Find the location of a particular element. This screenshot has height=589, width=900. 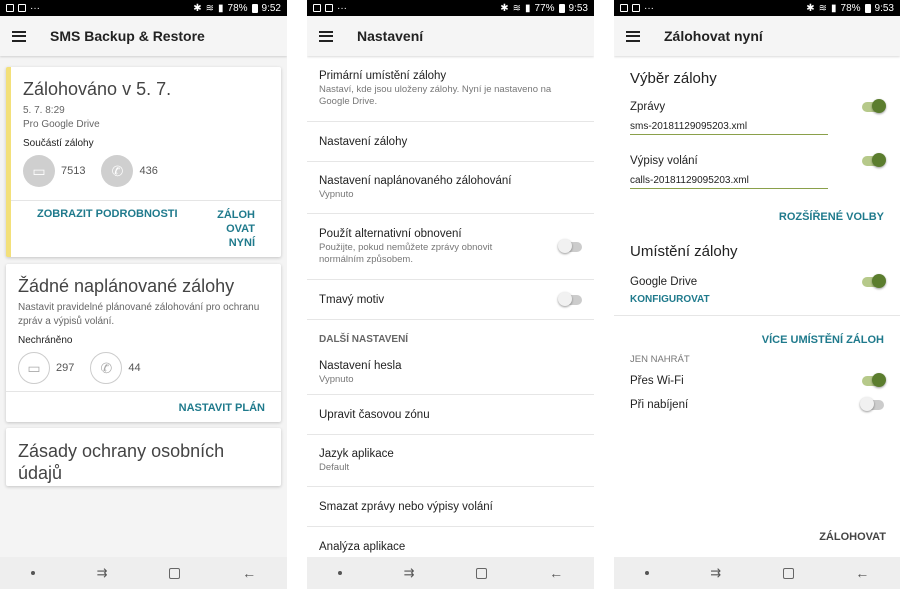

charging-row: Při nabíjení is located at coordinates (757, 405).